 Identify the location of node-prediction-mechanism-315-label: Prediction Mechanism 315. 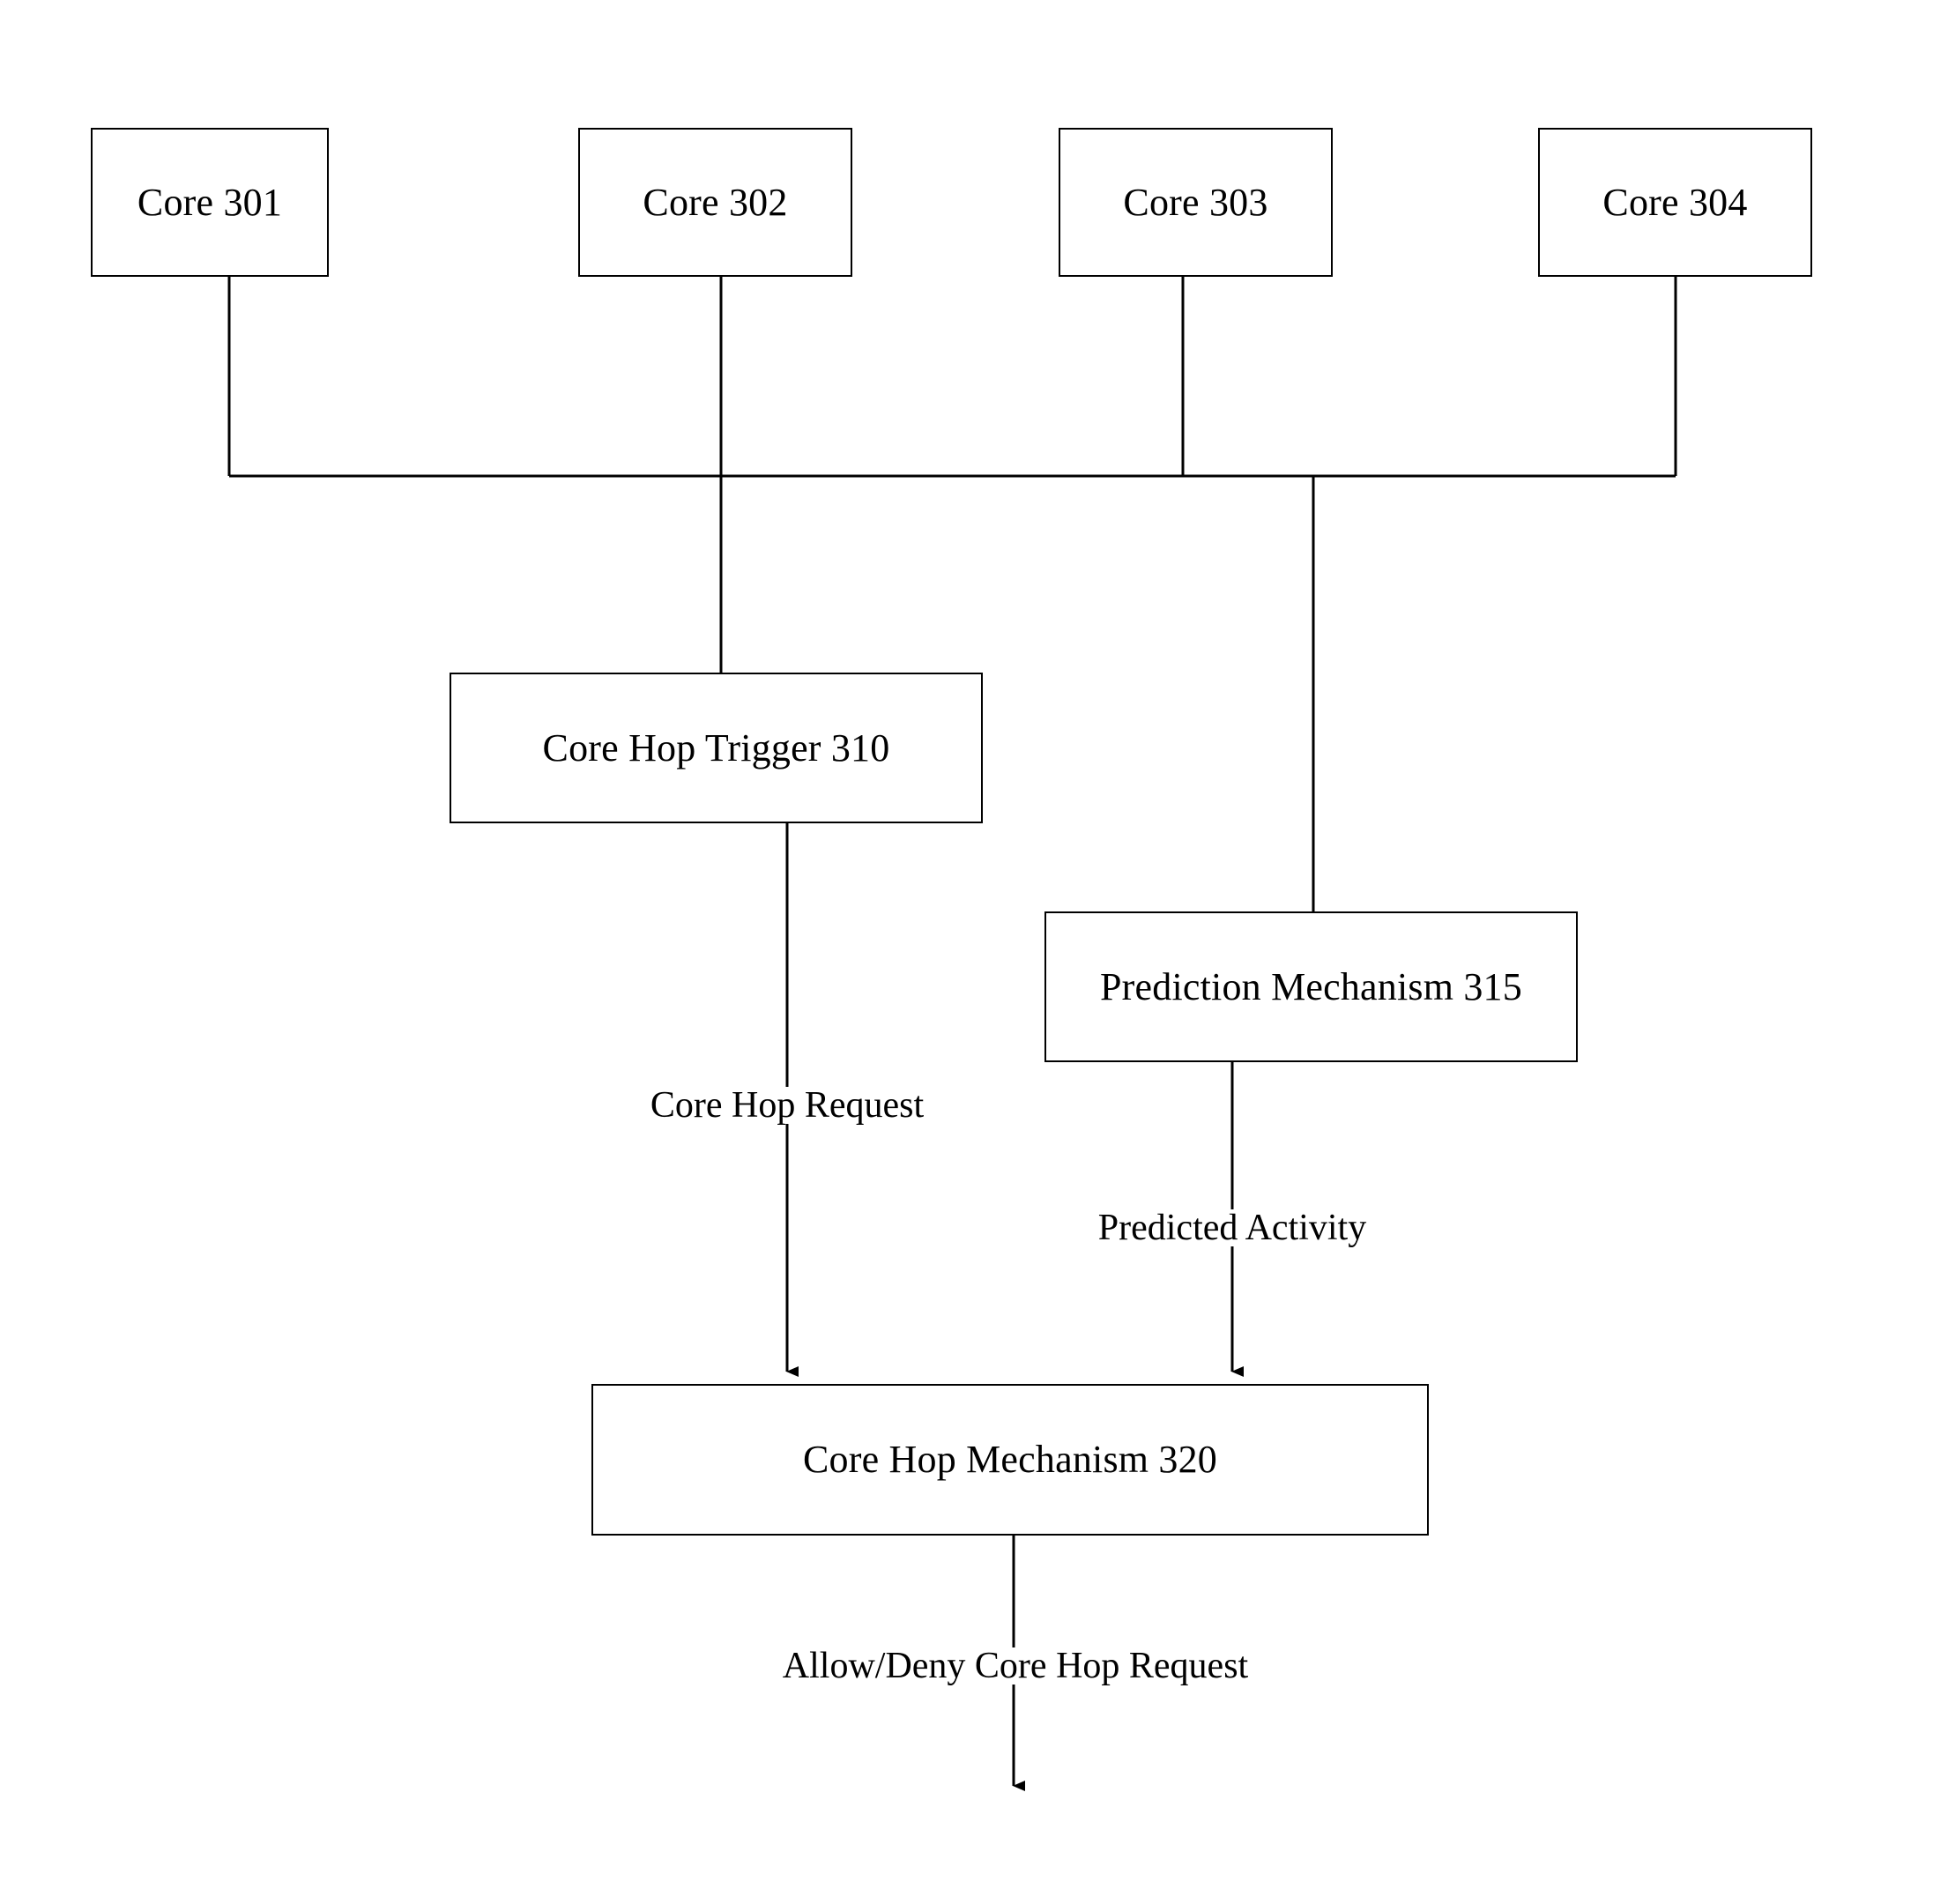
(1311, 986).